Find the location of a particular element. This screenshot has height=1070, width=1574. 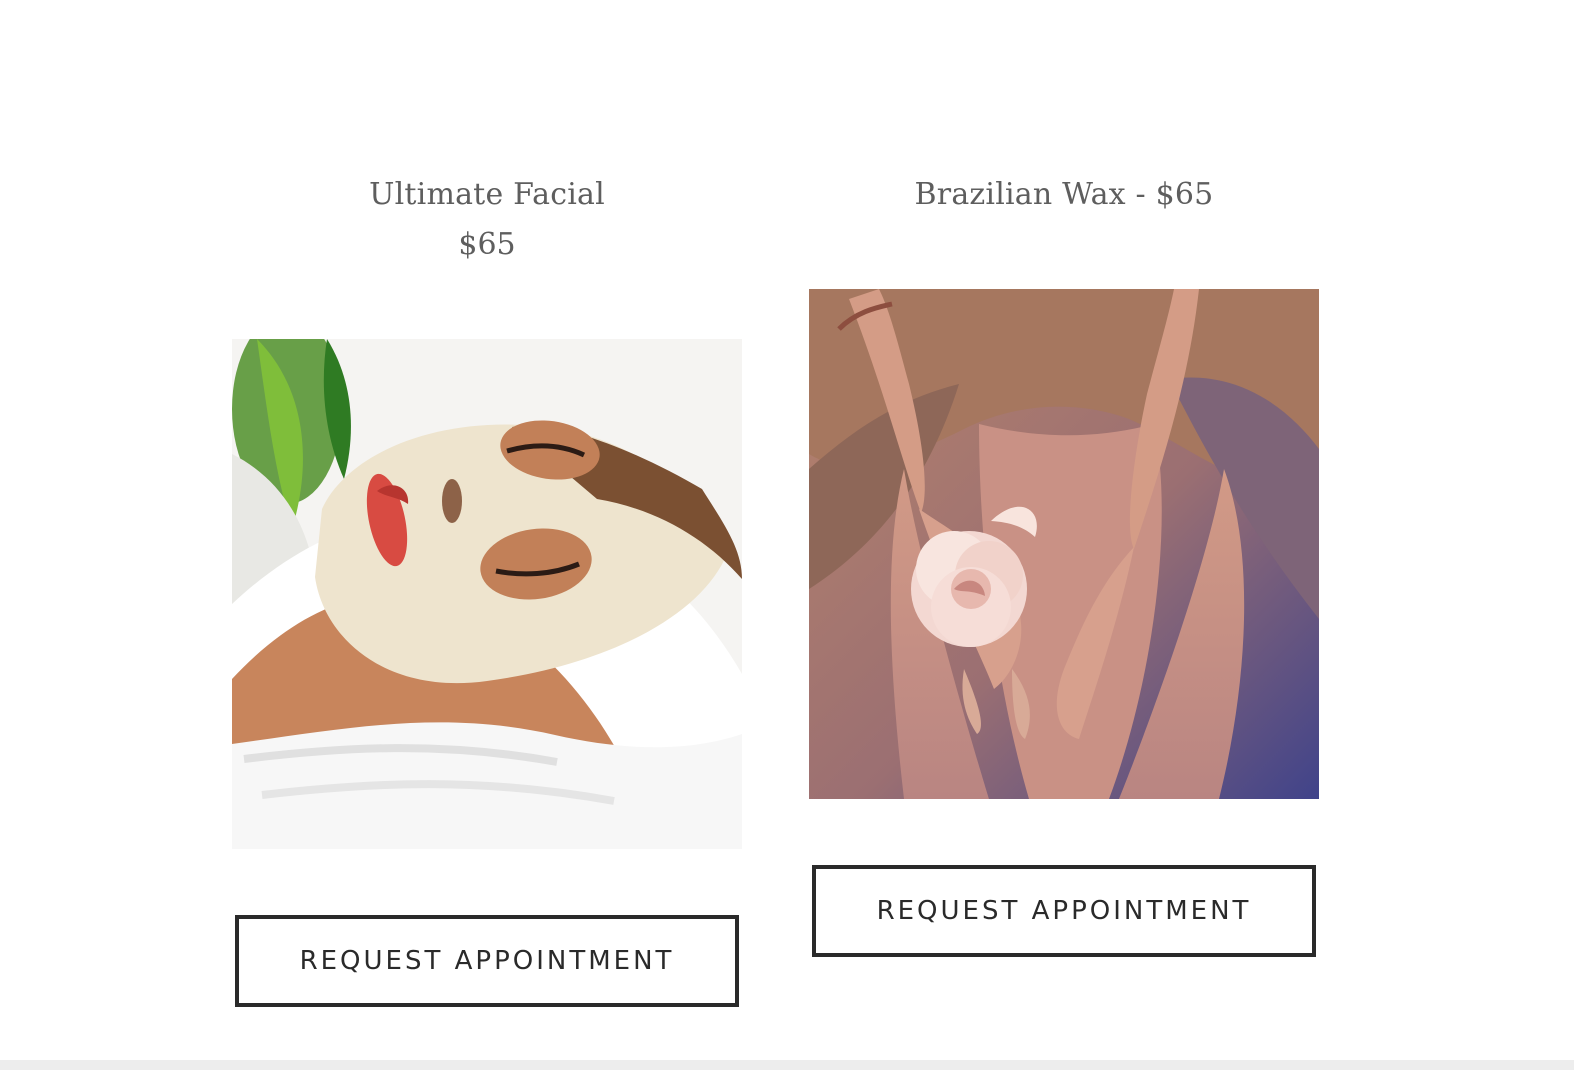

service-title: Brazilian Wax - $65 is located at coordinates (1064, 194).